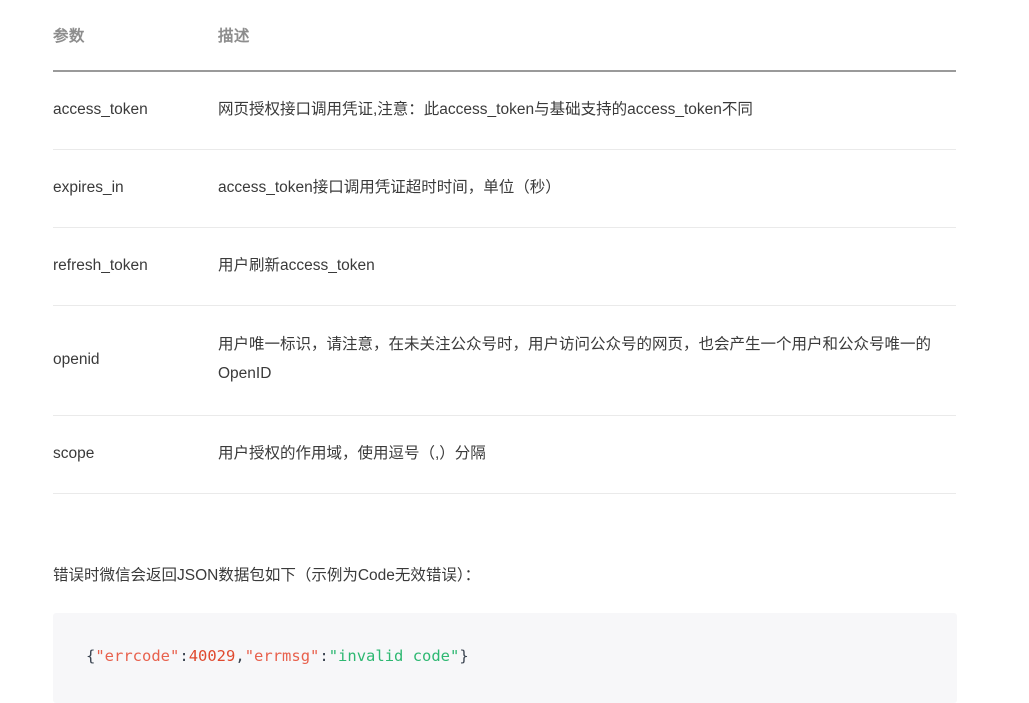 The height and width of the screenshot is (703, 1029). I want to click on param-name-cell: scope, so click(135, 454).